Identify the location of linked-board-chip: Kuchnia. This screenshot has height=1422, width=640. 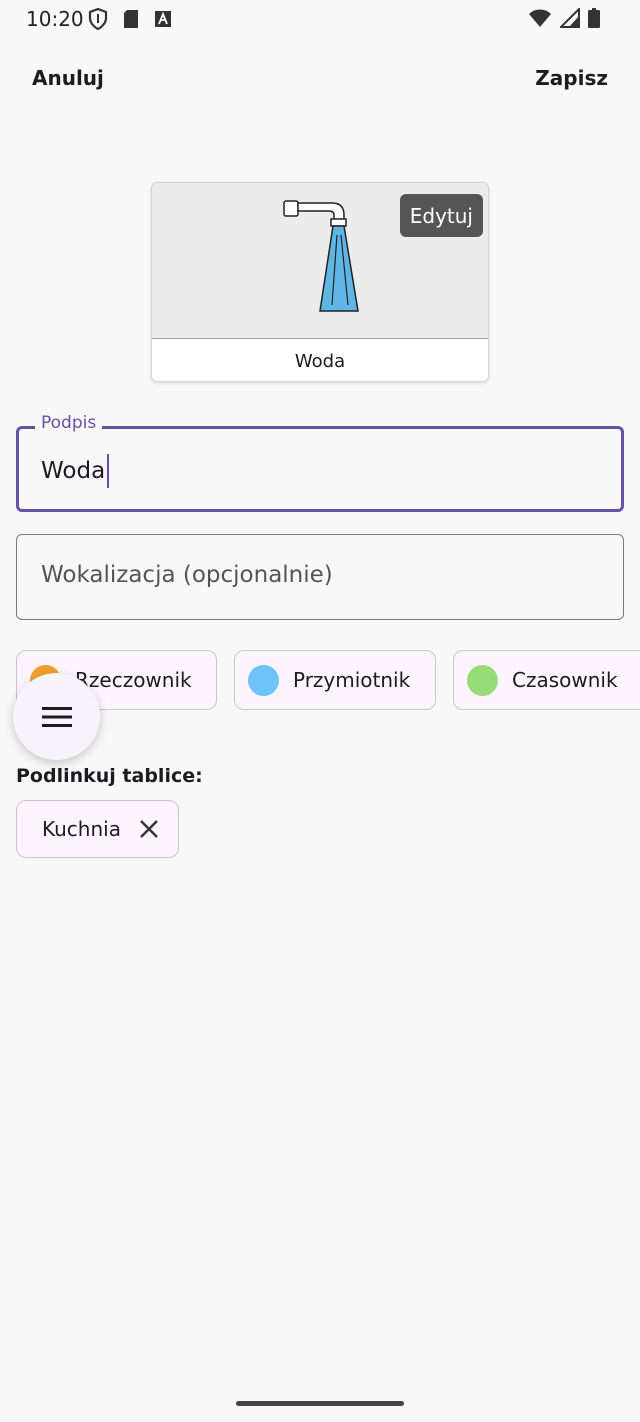
(97, 829).